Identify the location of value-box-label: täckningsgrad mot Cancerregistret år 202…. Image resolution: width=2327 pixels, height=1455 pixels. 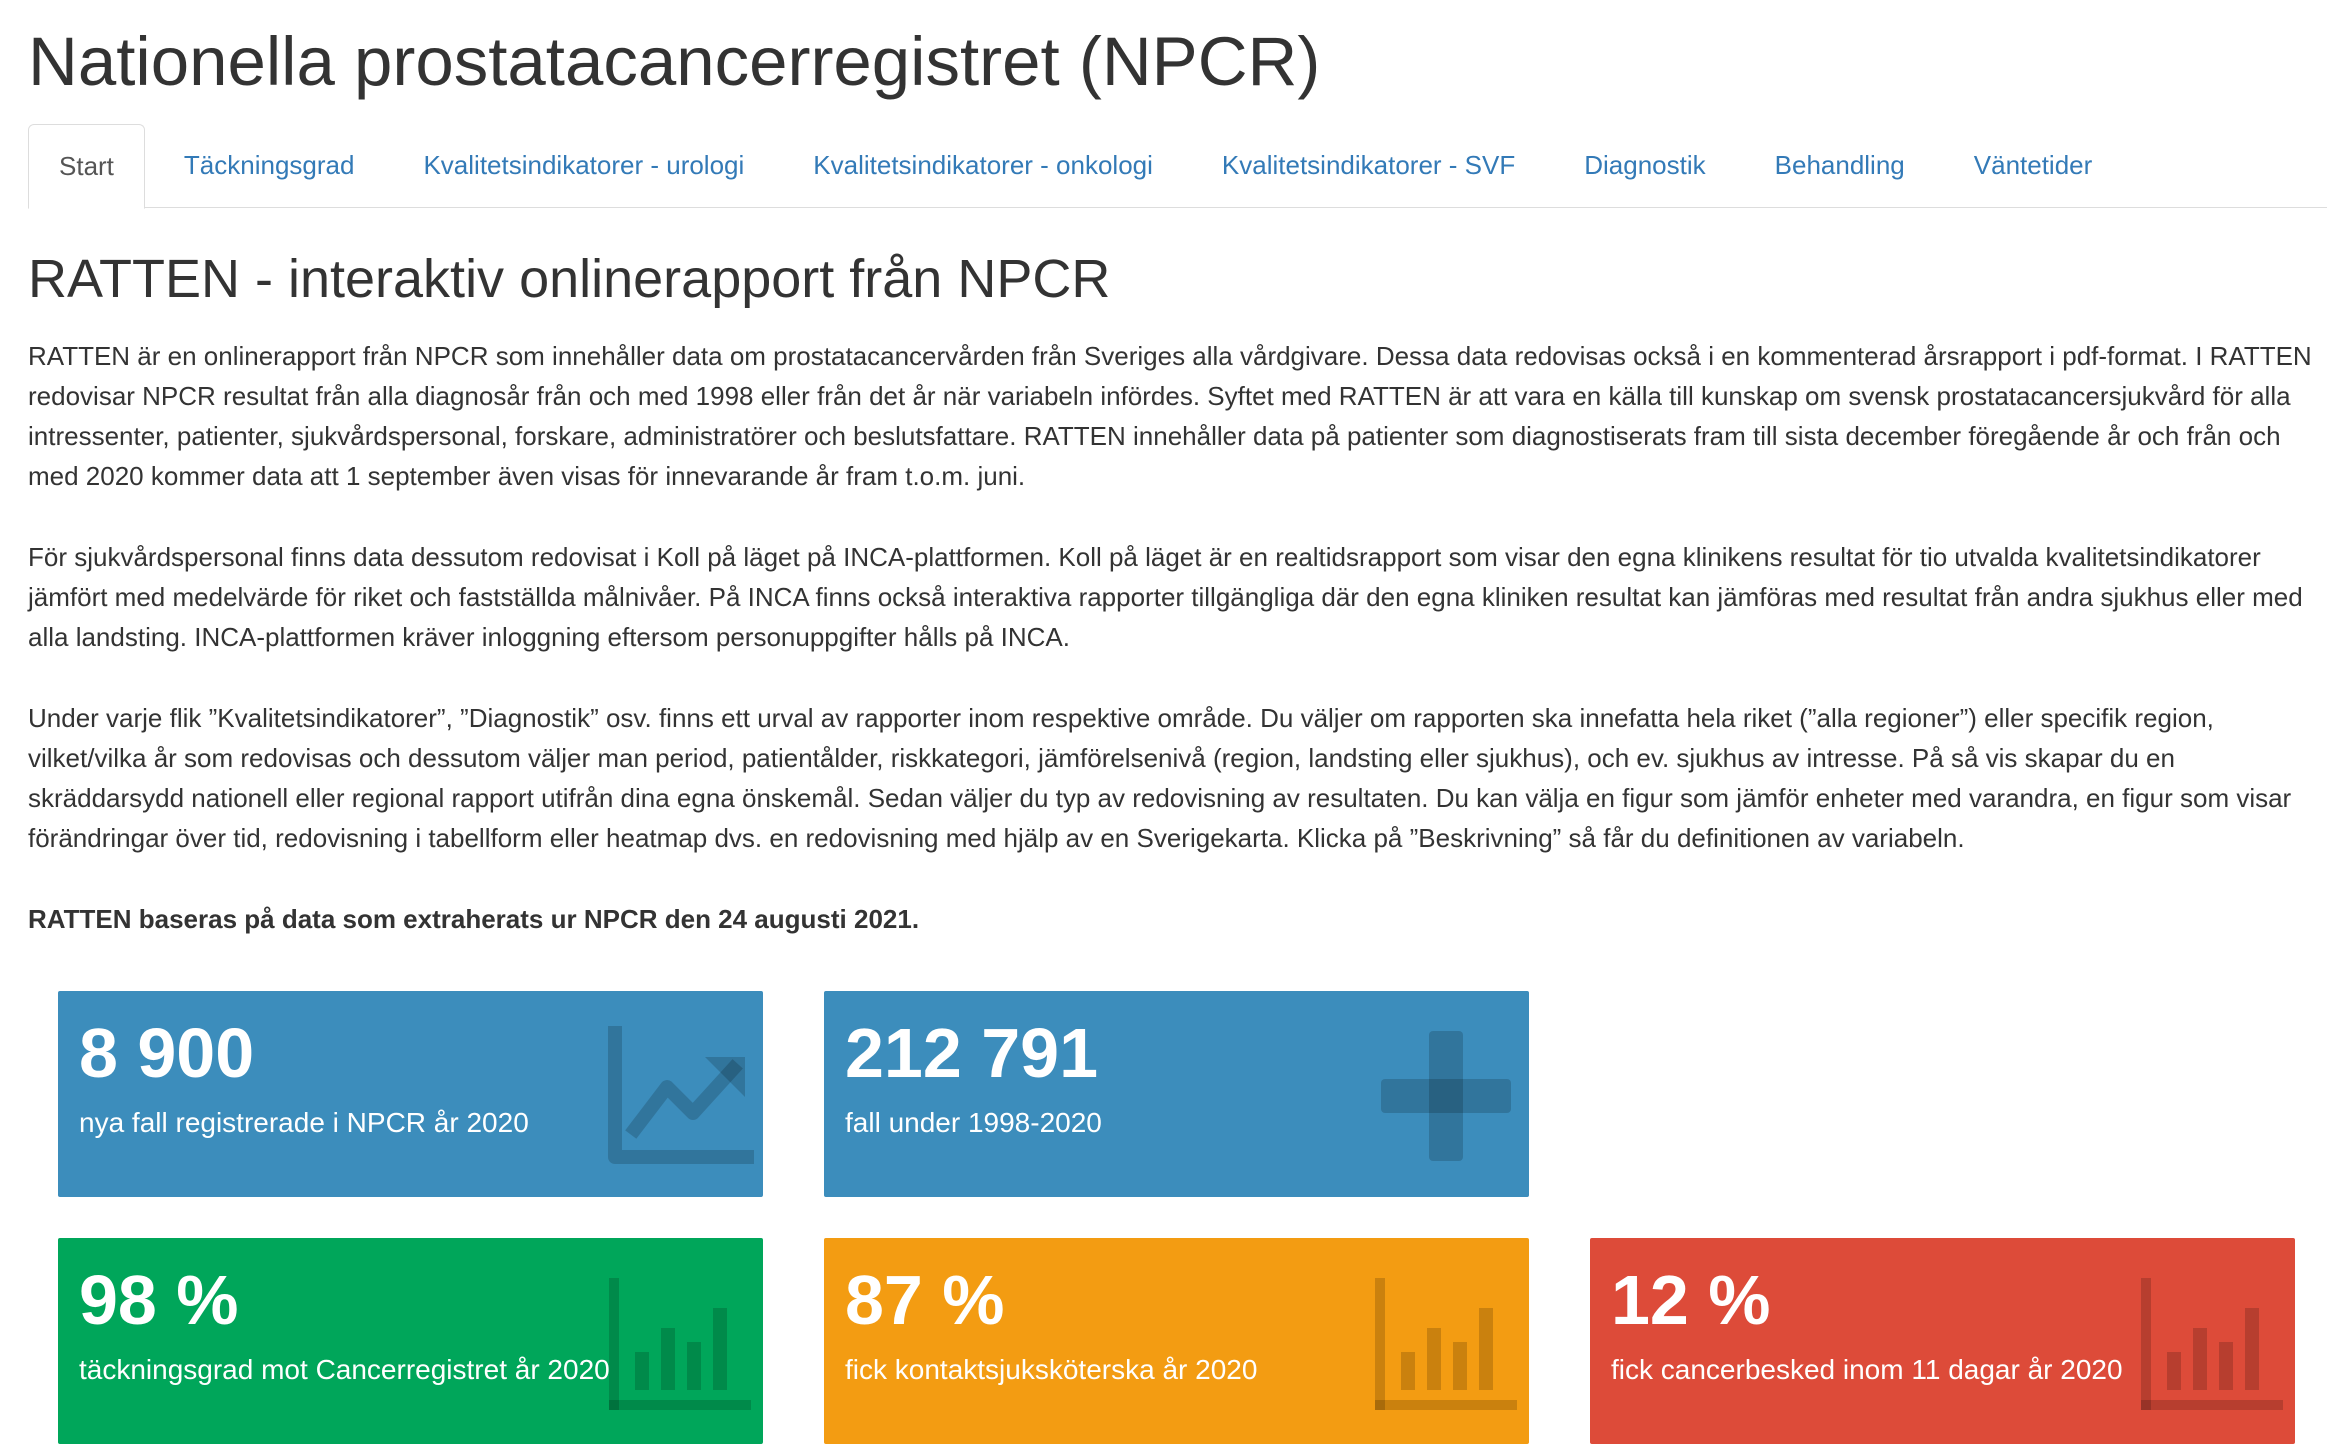
(344, 1369).